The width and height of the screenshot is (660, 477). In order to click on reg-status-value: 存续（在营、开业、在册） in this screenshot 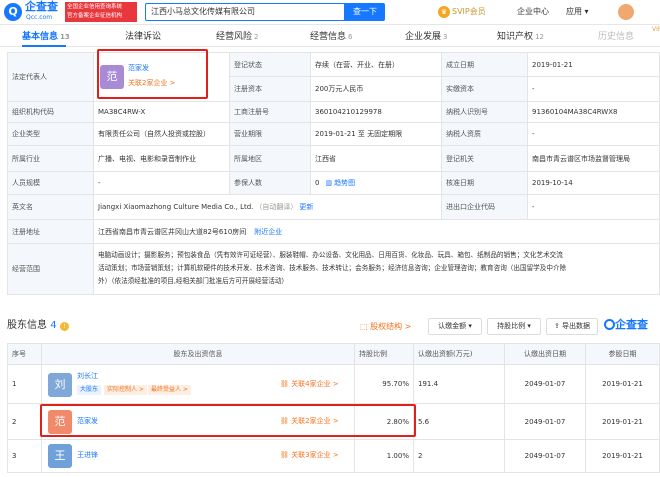, I will do `click(376, 64)`.